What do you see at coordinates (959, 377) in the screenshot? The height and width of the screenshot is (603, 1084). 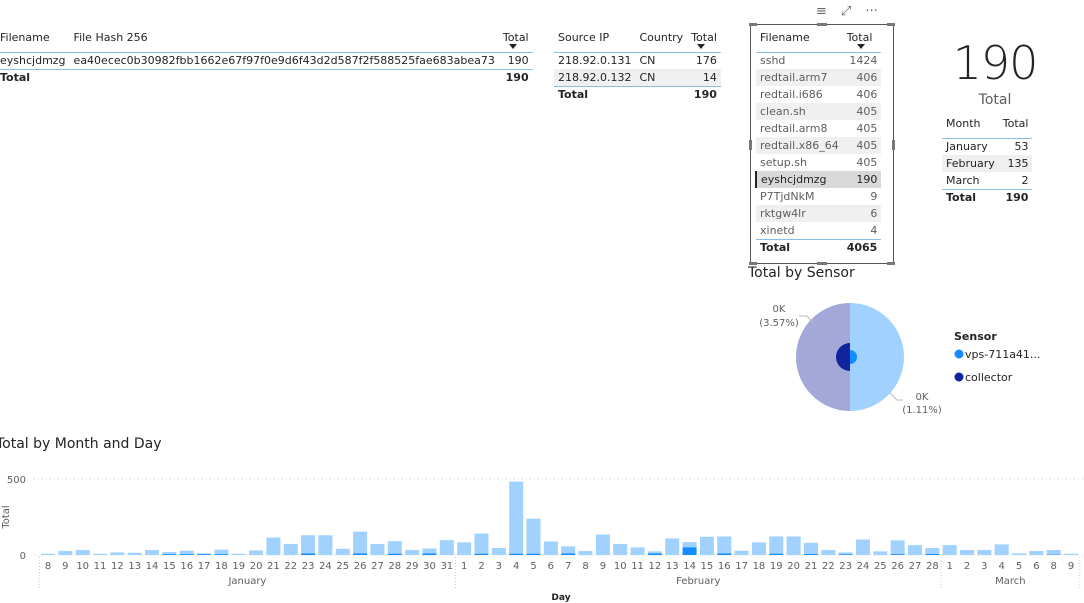 I see `legend-marker-collector` at bounding box center [959, 377].